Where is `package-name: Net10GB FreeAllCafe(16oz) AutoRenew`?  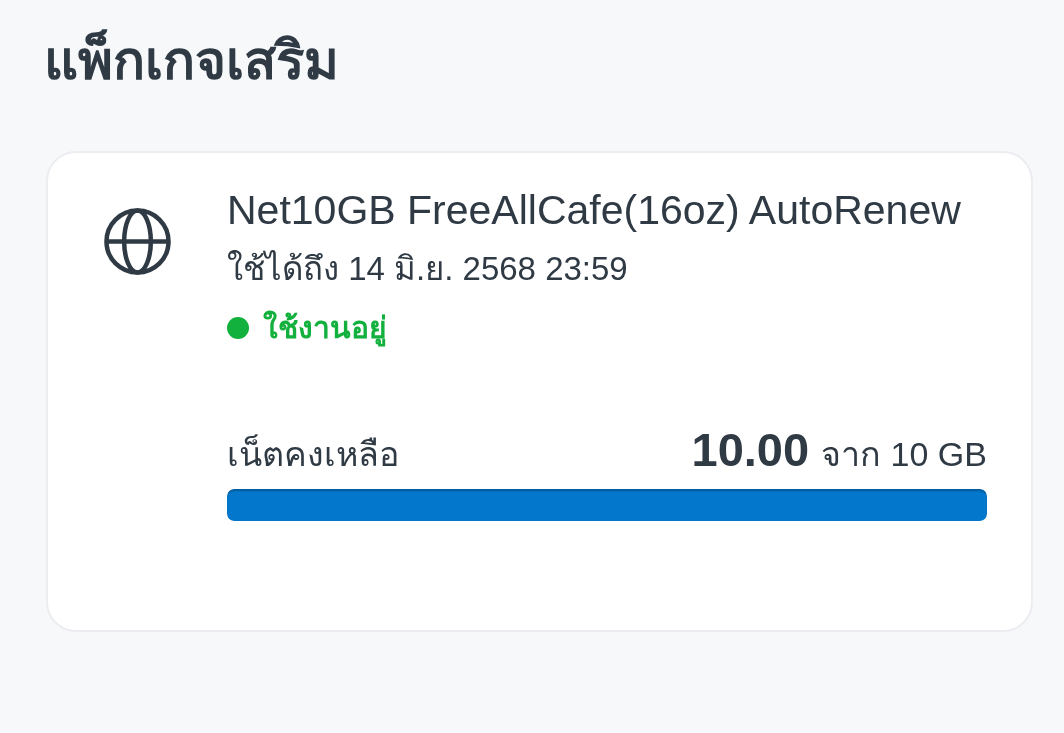 package-name: Net10GB FreeAllCafe(16oz) AutoRenew is located at coordinates (594, 210).